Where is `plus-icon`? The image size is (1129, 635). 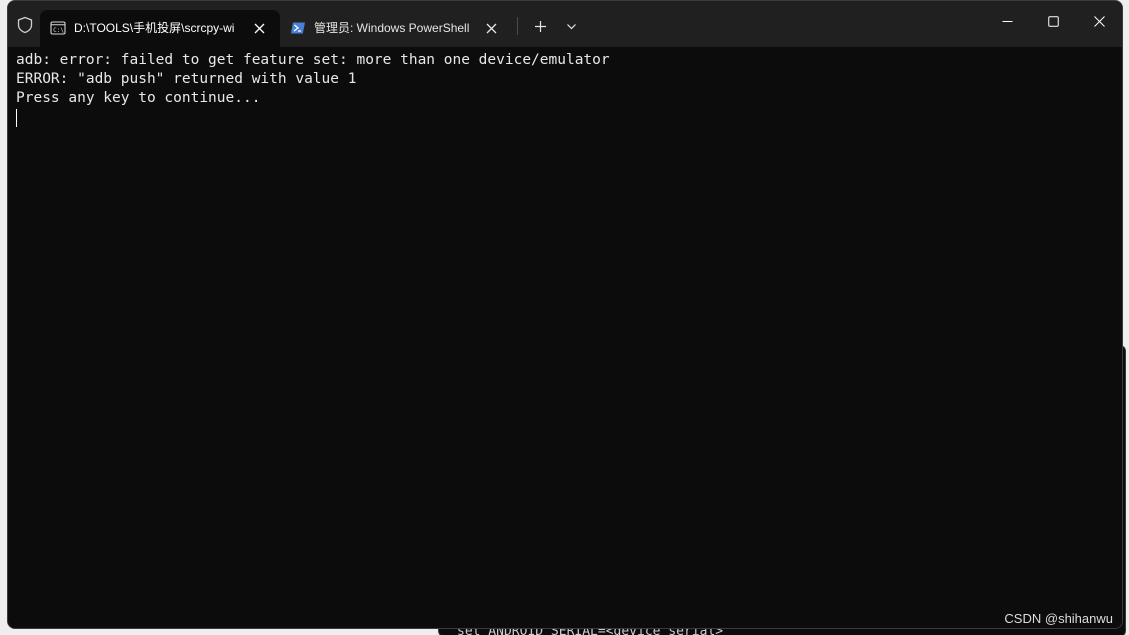
plus-icon is located at coordinates (540, 26).